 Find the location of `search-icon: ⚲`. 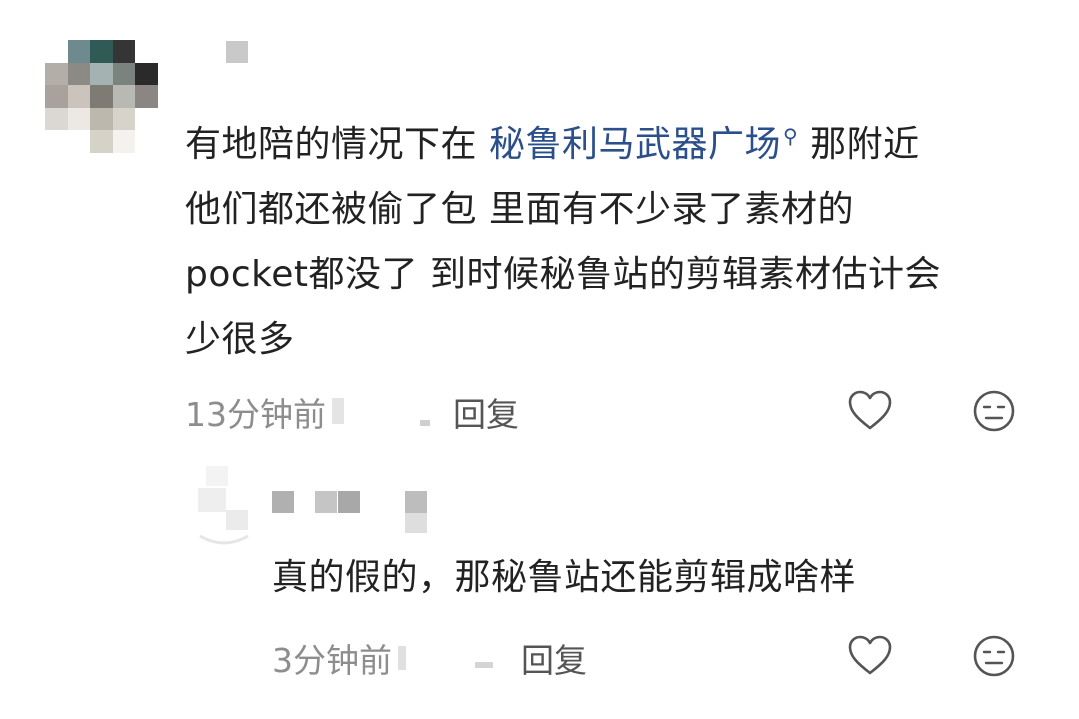

search-icon: ⚲ is located at coordinates (790, 136).